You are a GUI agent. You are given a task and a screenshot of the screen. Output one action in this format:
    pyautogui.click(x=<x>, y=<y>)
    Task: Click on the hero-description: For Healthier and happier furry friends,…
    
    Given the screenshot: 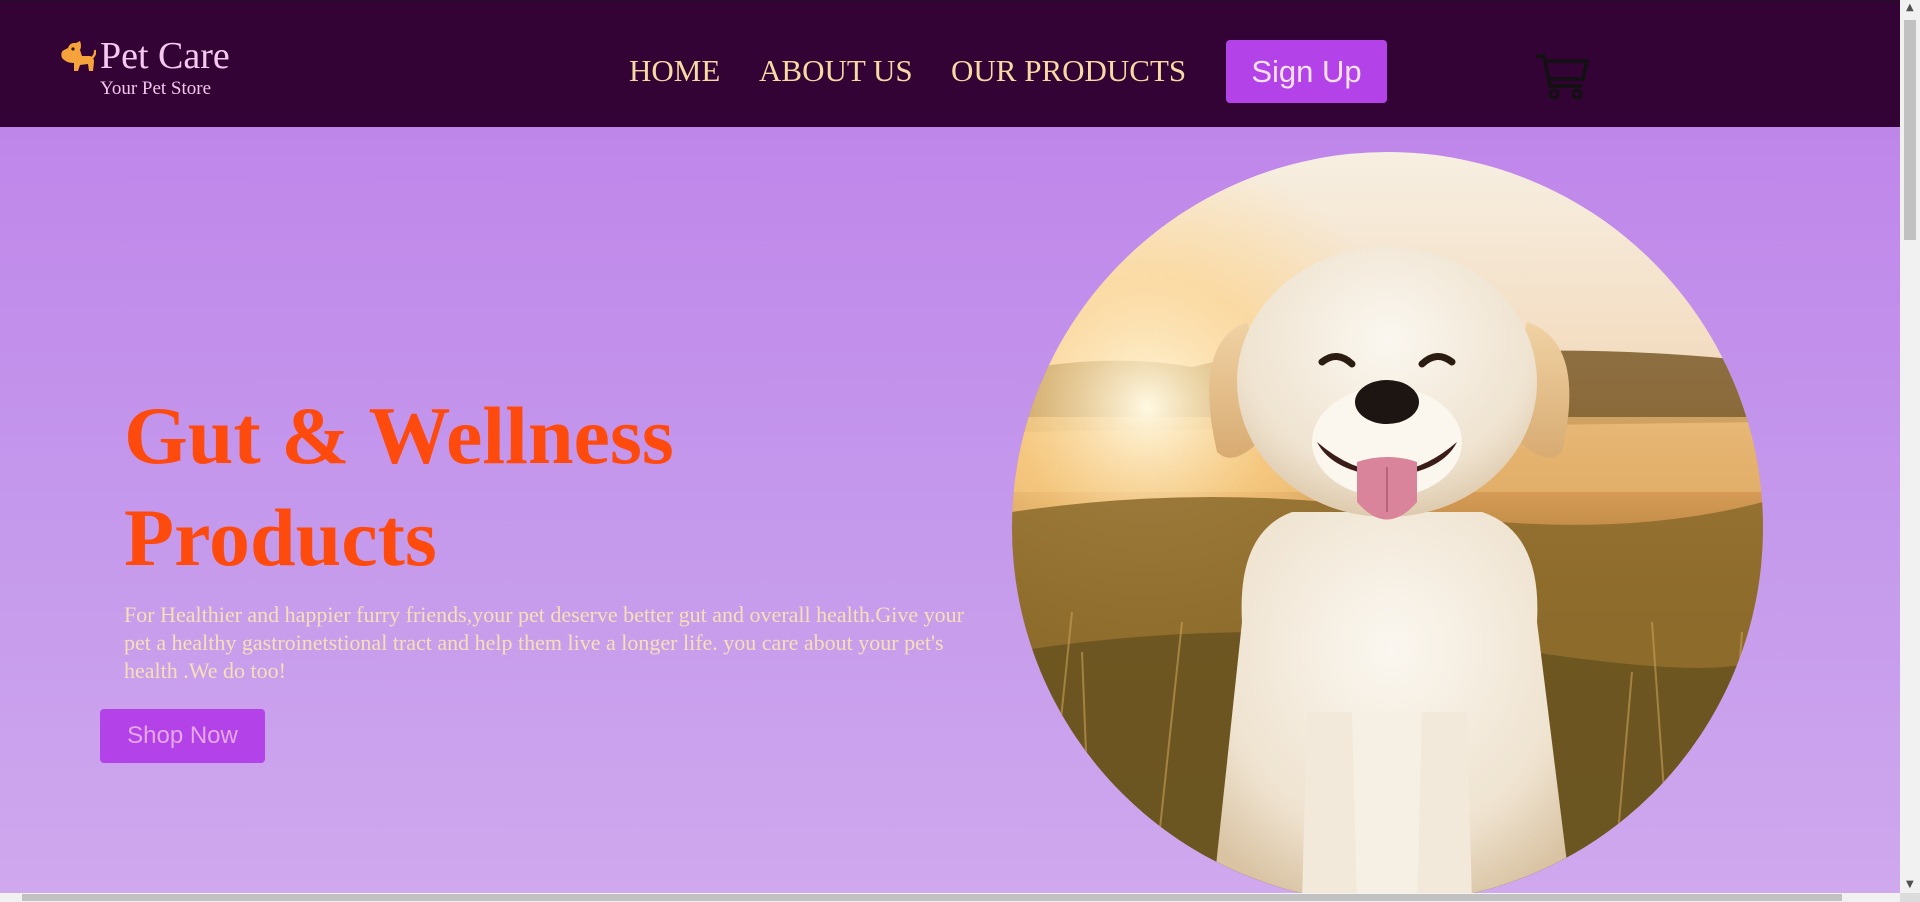 What is the action you would take?
    pyautogui.click(x=544, y=642)
    